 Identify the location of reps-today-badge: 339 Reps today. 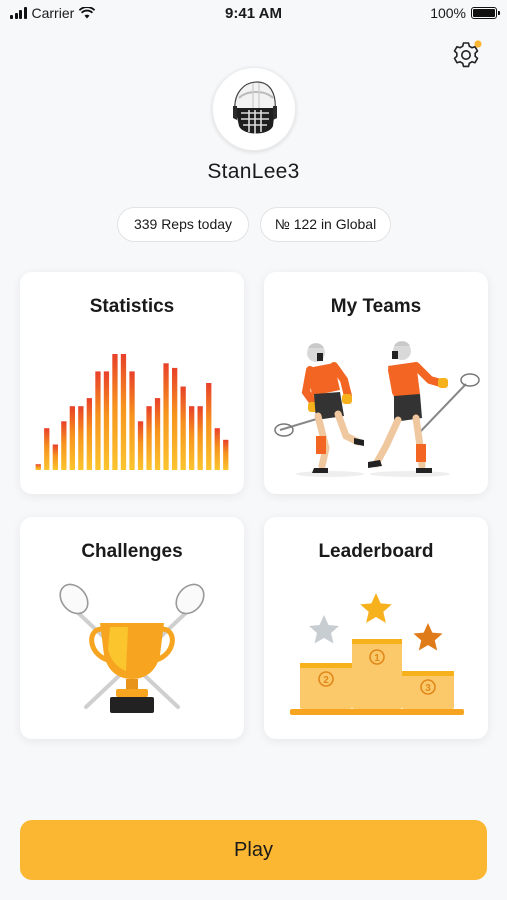
(183, 224).